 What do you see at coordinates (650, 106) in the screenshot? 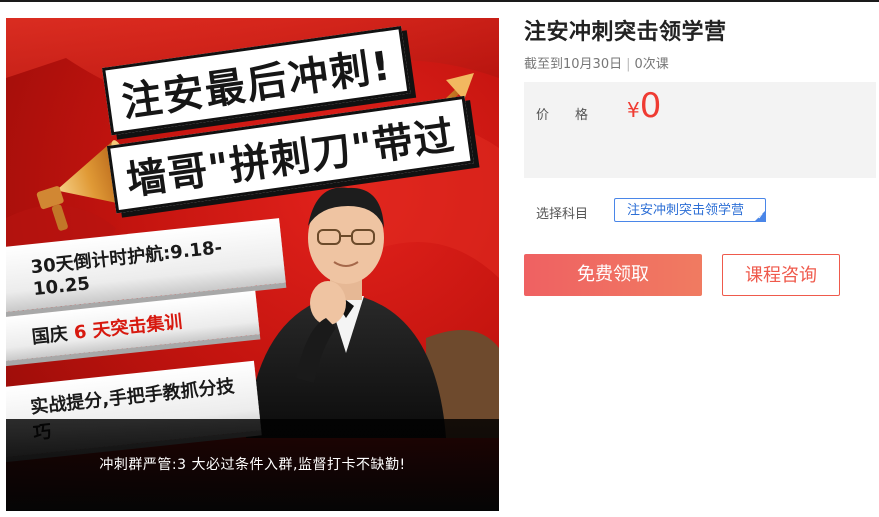
I see `price-amount: 0` at bounding box center [650, 106].